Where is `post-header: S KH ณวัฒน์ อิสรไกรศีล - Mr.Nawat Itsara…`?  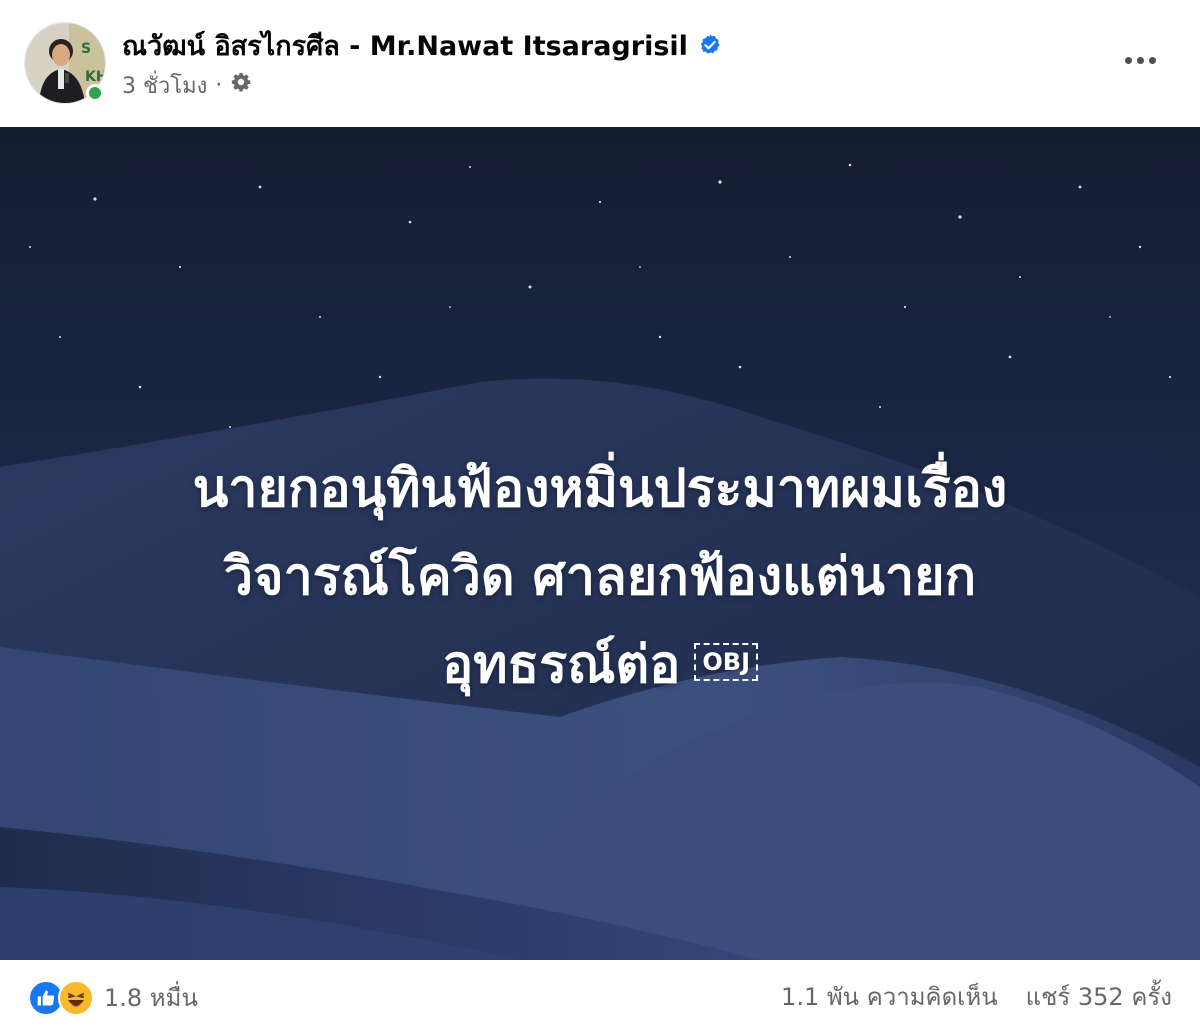 post-header: S KH ณวัฒน์ อิสรไกรศีล - Mr.Nawat Itsara… is located at coordinates (600, 63).